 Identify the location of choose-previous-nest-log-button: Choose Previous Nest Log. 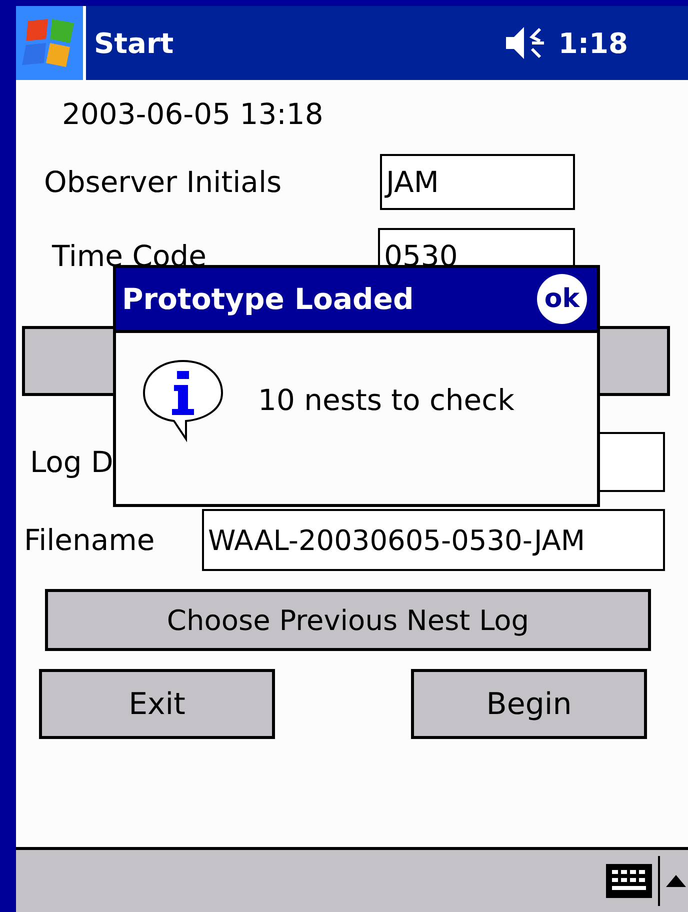
(348, 620).